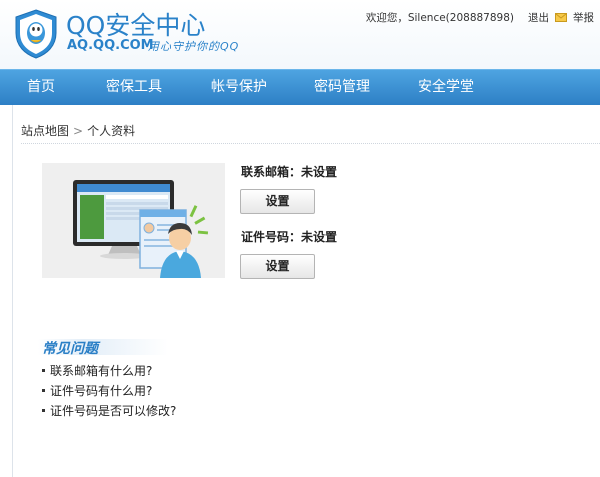 The height and width of the screenshot is (477, 600). I want to click on nav-item-password-management: 密码管理, so click(342, 88).